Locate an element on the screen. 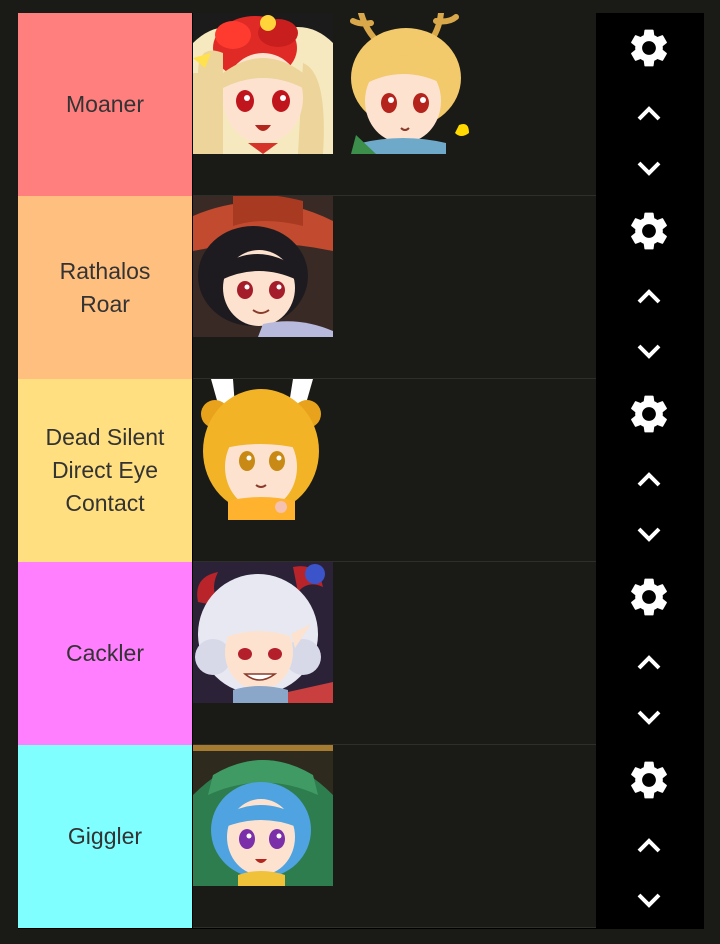  tier-label-line: Cackler is located at coordinates (105, 653).